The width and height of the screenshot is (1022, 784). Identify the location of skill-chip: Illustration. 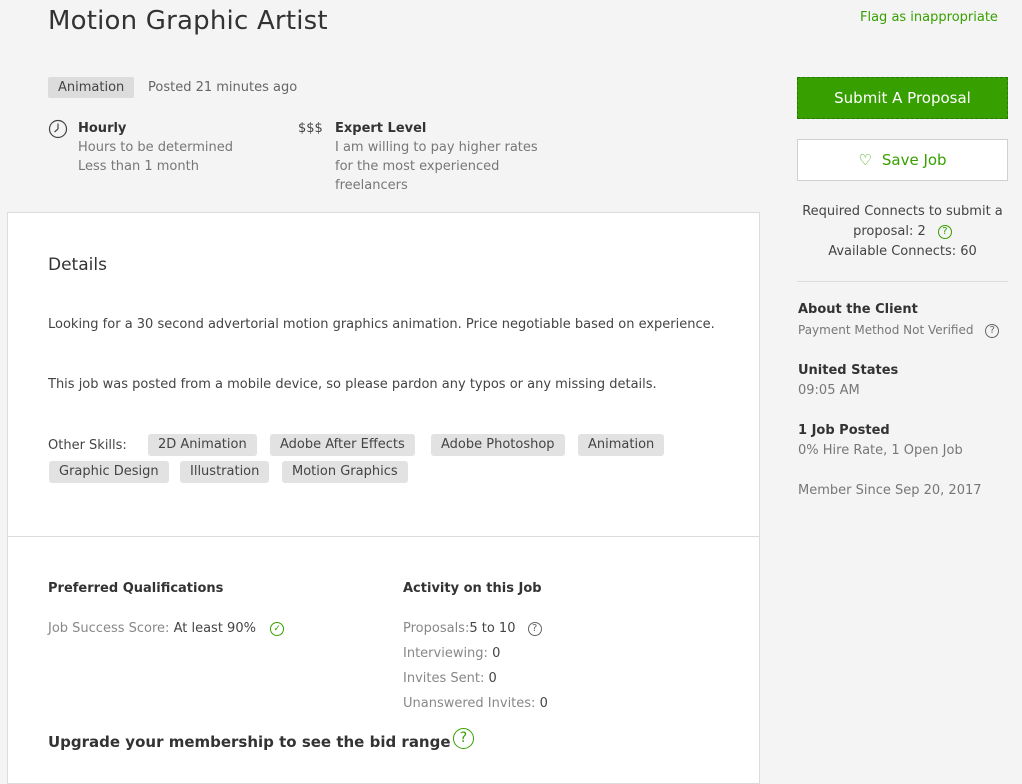
(225, 472).